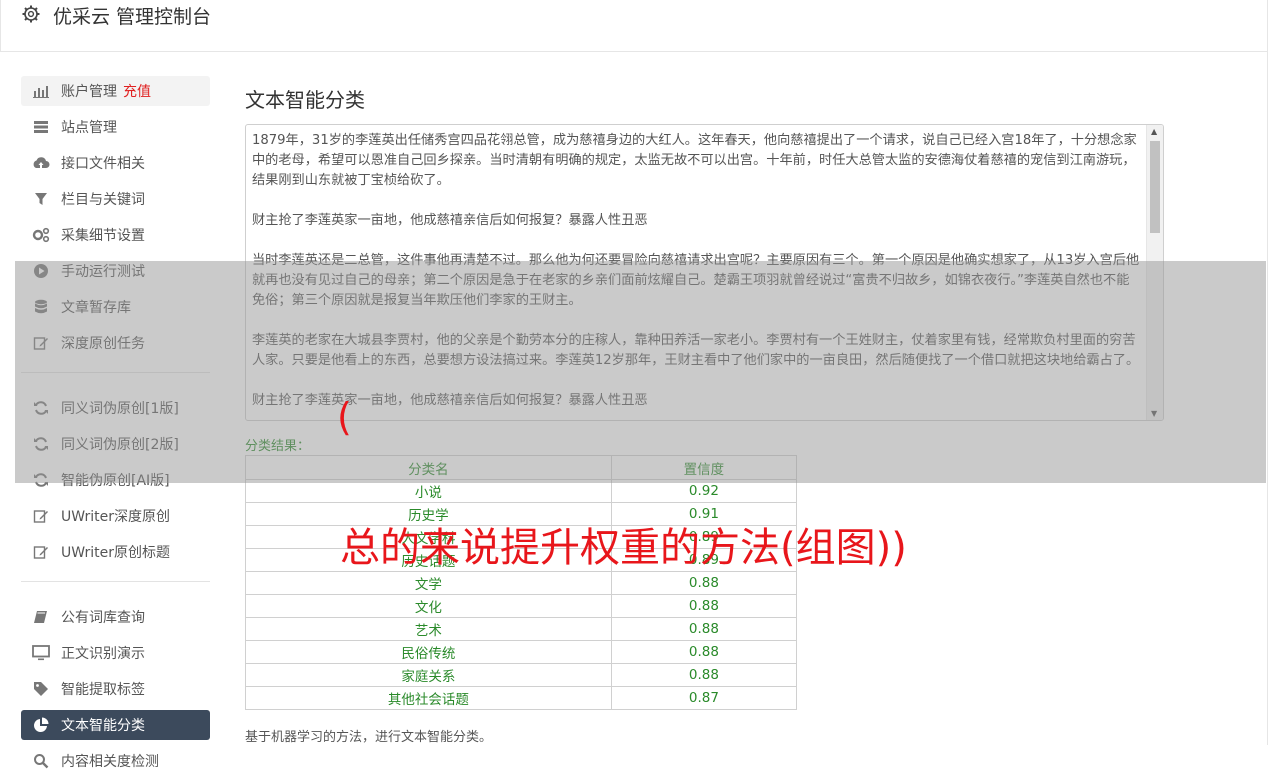 This screenshot has width=1280, height=782. I want to click on scroll-up-icon: ▲, so click(1154, 131).